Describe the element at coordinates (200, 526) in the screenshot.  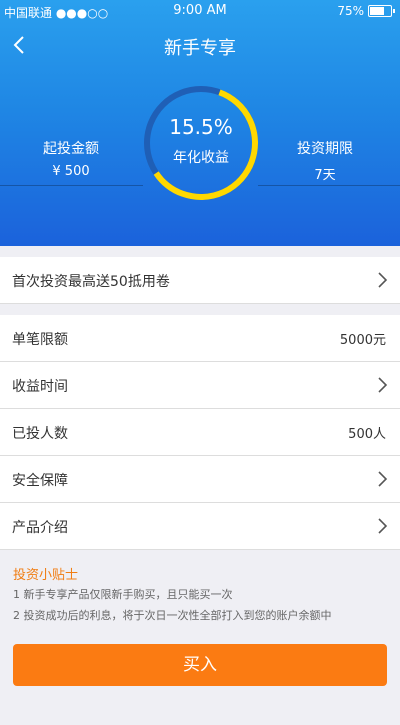
I see `product-intro-row: 产品介绍` at that location.